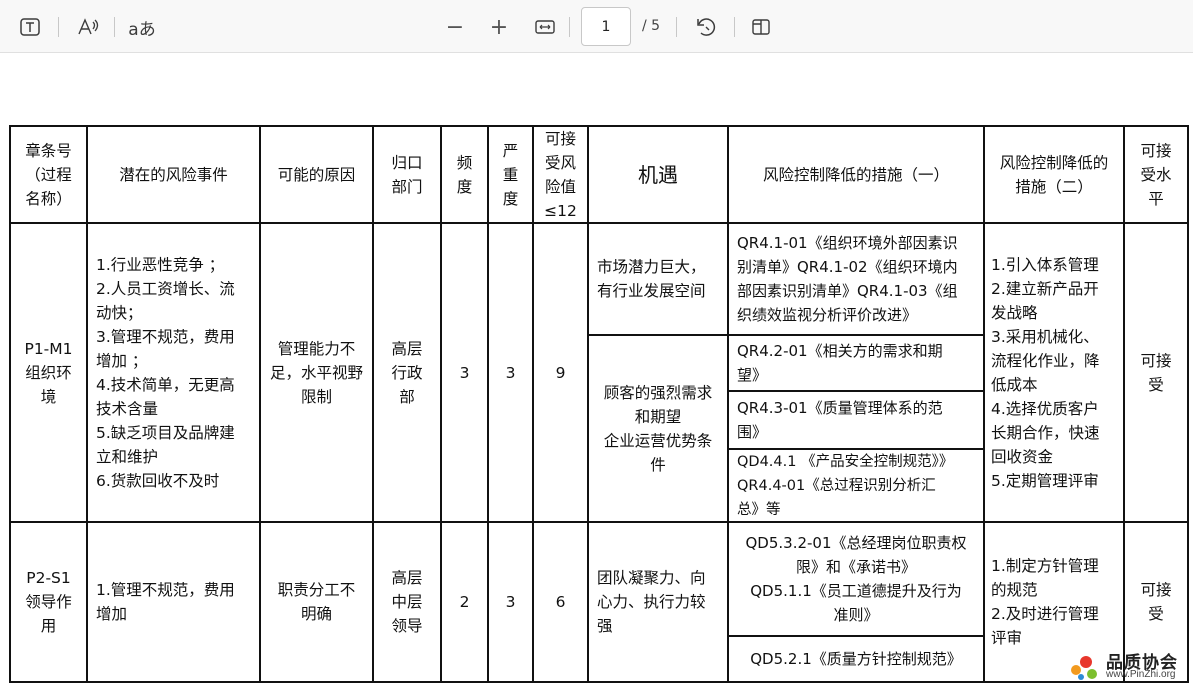  Describe the element at coordinates (658, 428) in the screenshot. I see `row1-opportunity-b: 顾客的强烈需求 和期望 企业运营优势条 件` at that location.